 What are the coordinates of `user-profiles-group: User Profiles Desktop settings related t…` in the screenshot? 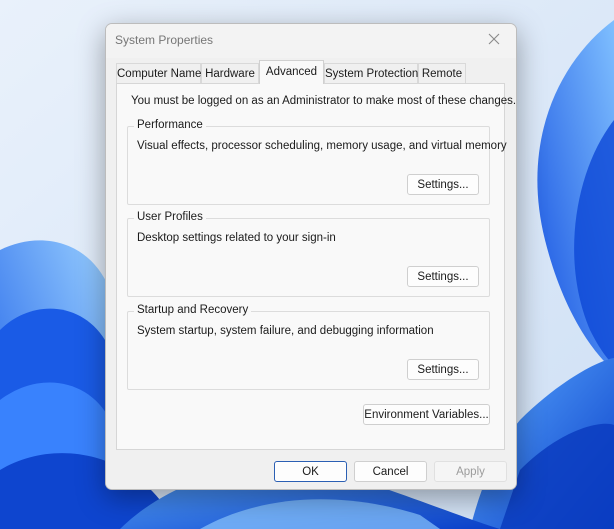 It's located at (308, 254).